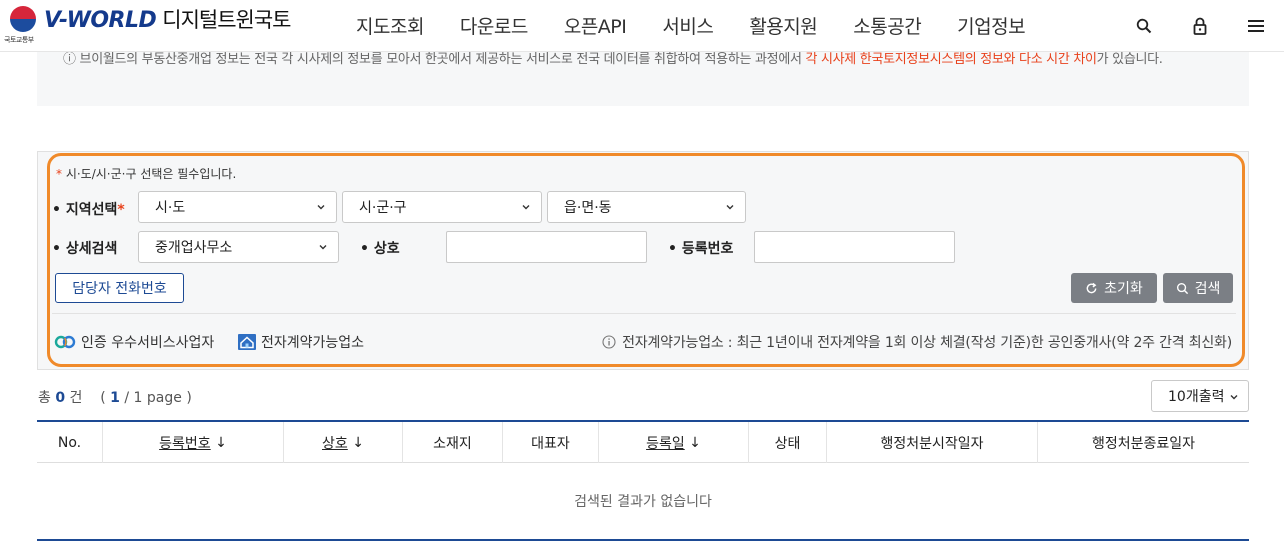 The width and height of the screenshot is (1284, 560). I want to click on menu-icon, so click(1256, 26).